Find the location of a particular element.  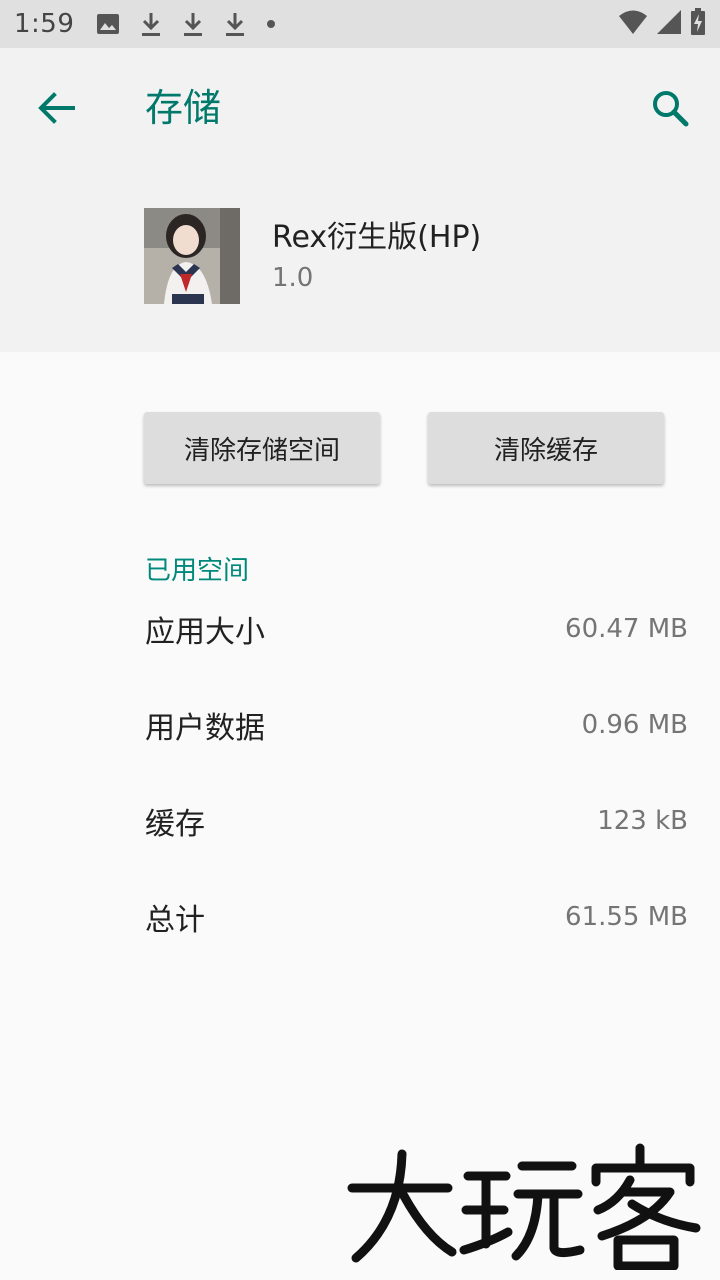

system-icons is located at coordinates (662, 22).